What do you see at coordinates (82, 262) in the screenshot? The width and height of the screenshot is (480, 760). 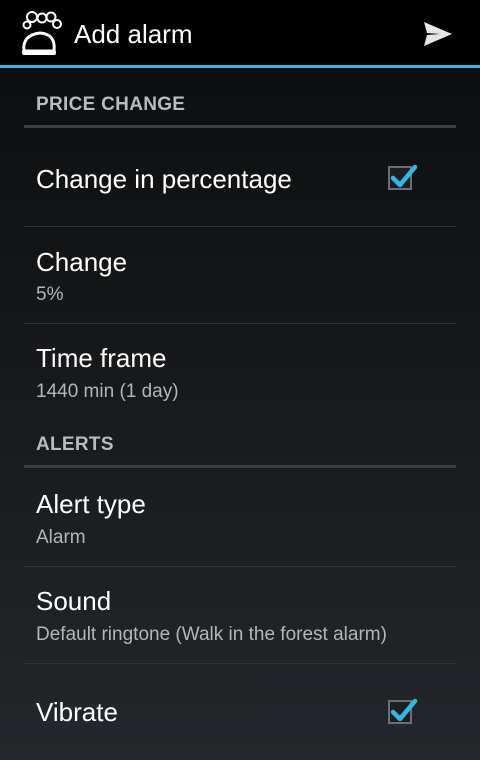 I see `pref-title: Change` at bounding box center [82, 262].